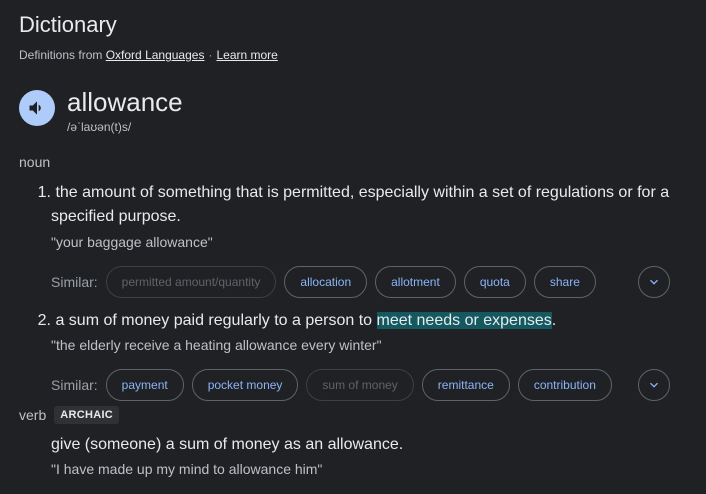 The height and width of the screenshot is (494, 706). I want to click on phonetic-spelling: /əˈlaʊən(t)s/, so click(99, 127).